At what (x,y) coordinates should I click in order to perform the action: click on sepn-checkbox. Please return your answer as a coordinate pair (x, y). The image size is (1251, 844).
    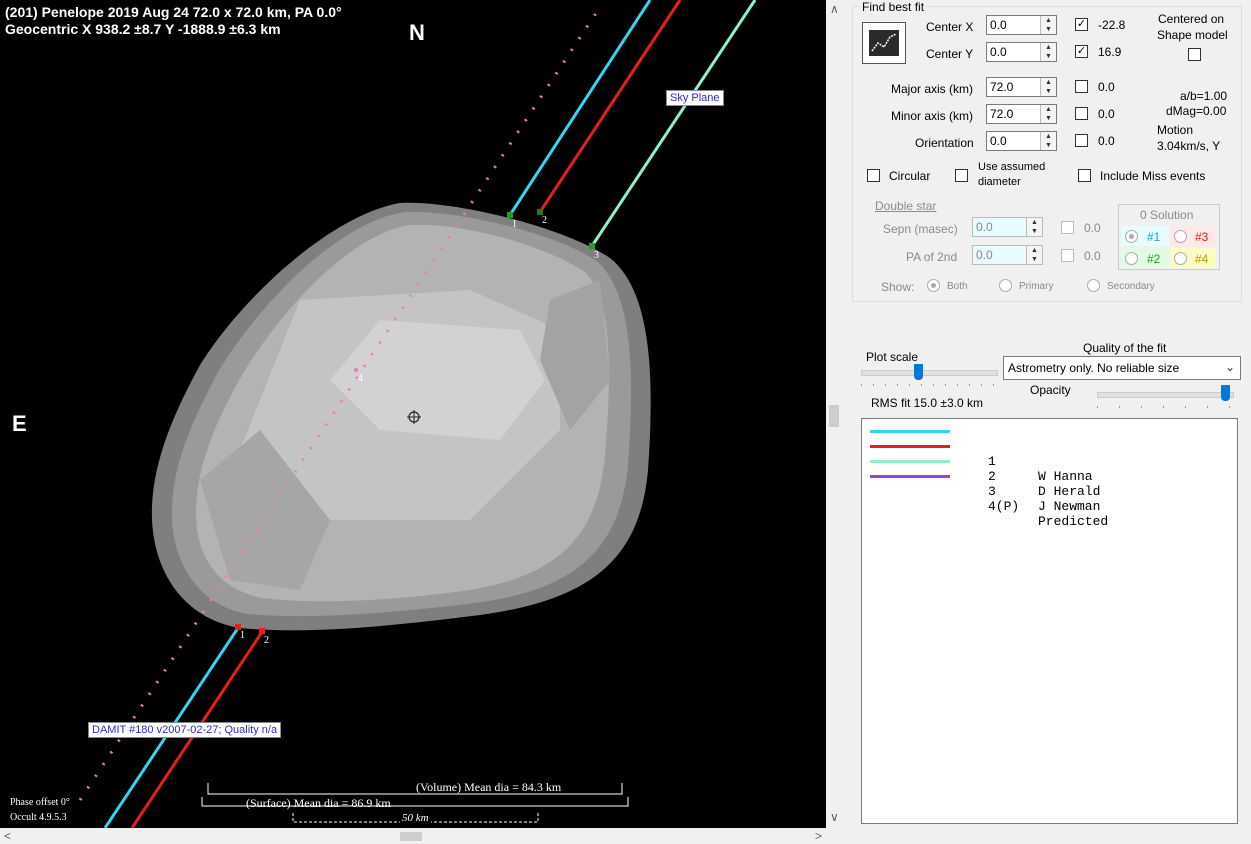
    Looking at the image, I should click on (1067, 227).